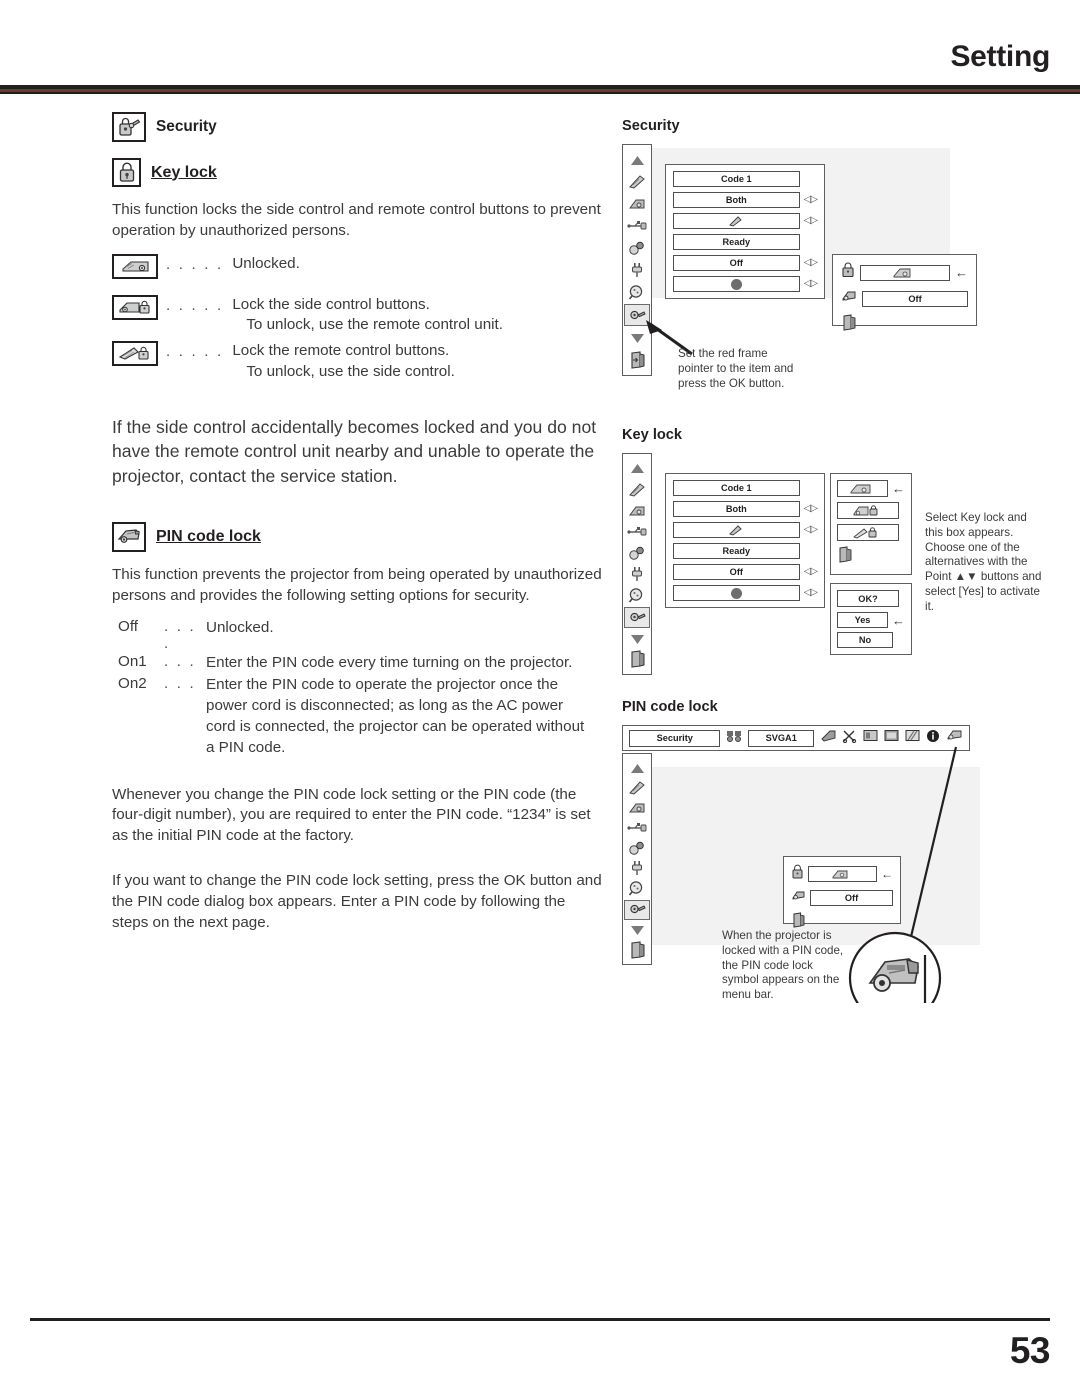  I want to click on keylock-choice-row: ←, so click(871, 488).